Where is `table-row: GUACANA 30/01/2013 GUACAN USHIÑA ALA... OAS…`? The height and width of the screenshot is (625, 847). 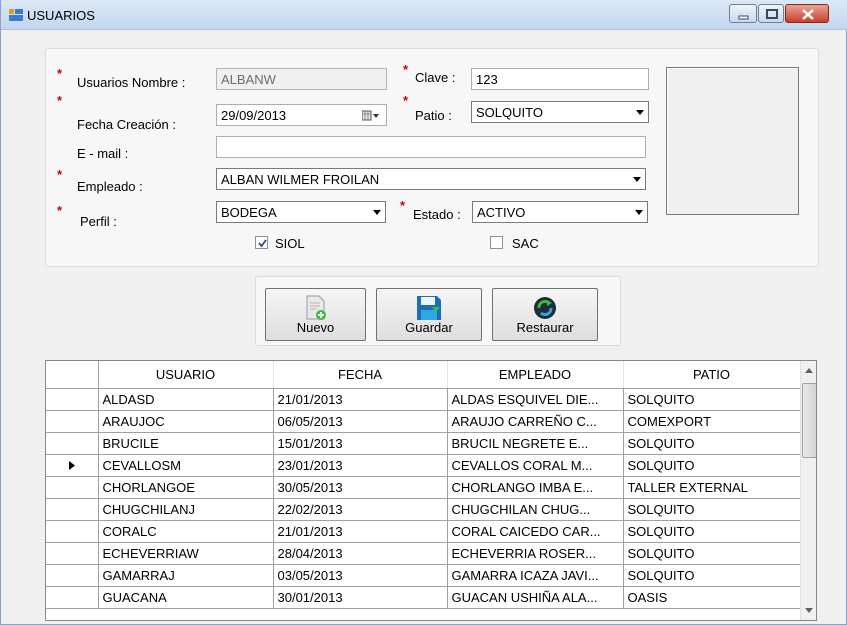
table-row: GUACANA 30/01/2013 GUACAN USHIÑA ALA... OAS… is located at coordinates (423, 597).